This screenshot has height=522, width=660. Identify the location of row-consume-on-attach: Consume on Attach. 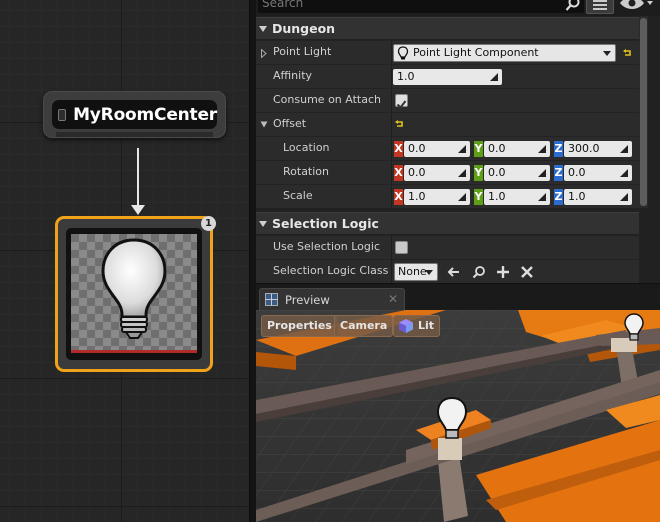
(447, 100).